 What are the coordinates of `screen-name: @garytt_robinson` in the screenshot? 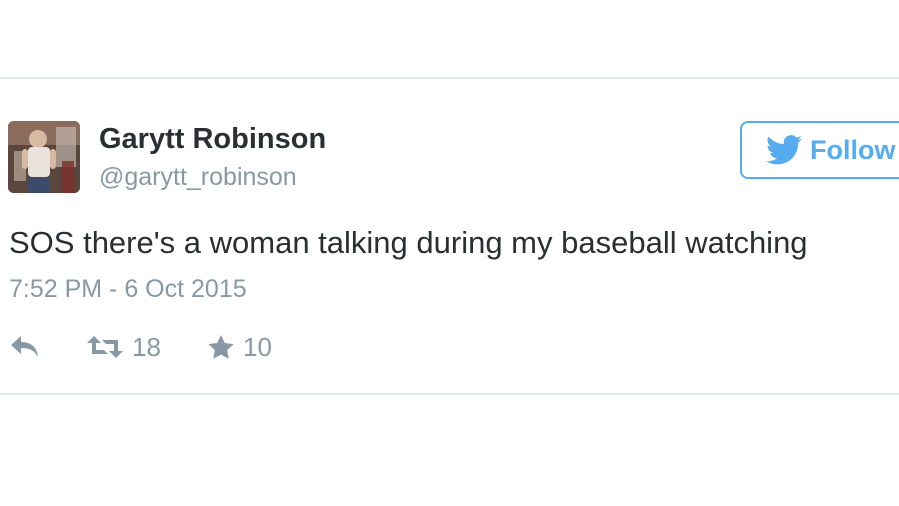 It's located at (198, 177).